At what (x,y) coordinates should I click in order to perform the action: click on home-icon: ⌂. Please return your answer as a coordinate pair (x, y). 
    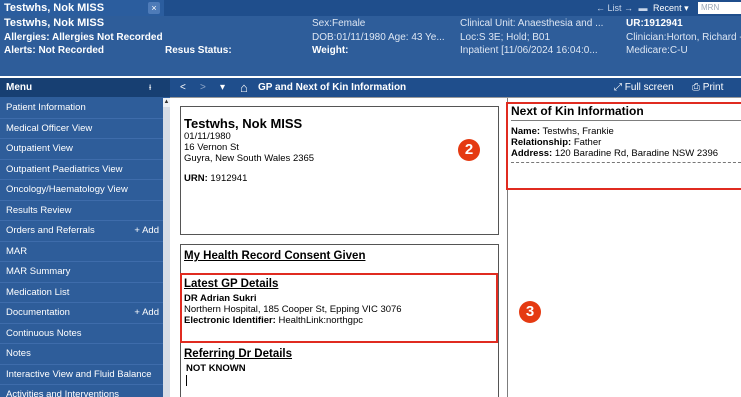
    Looking at the image, I should click on (244, 87).